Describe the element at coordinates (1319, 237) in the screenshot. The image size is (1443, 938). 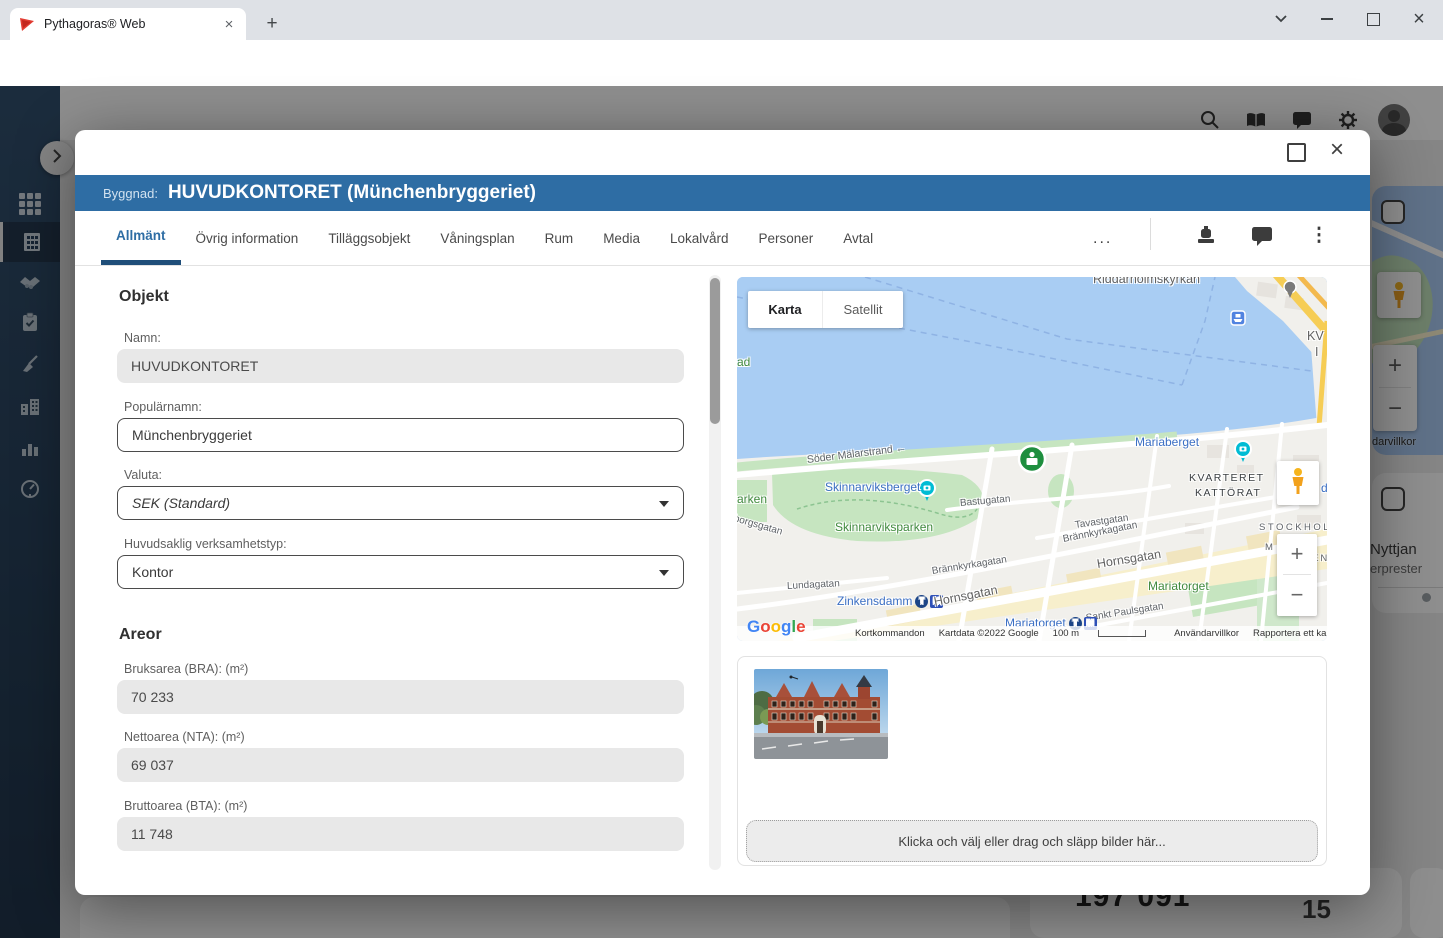
I see `modal-kebab-menu-icon: ⋮` at that location.